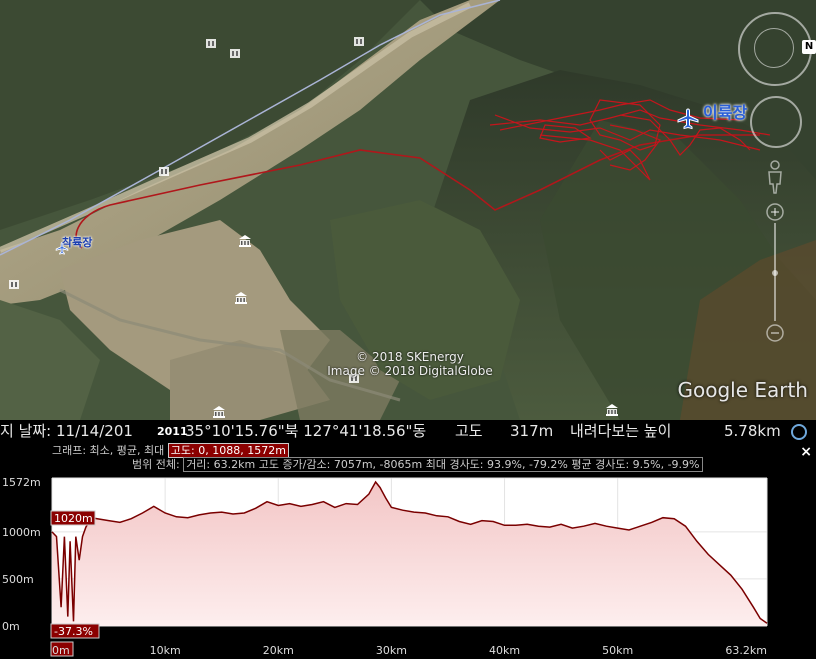 Image resolution: width=816 pixels, height=659 pixels. What do you see at coordinates (77, 242) in the screenshot?
I see `landing-label: 착륙장` at bounding box center [77, 242].